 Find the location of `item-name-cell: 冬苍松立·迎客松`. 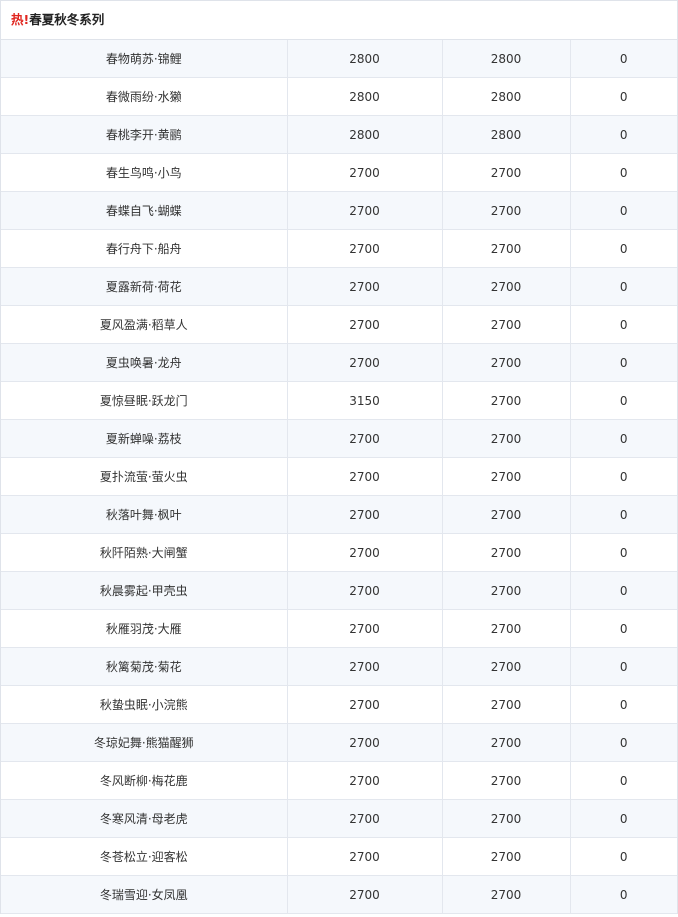

item-name-cell: 冬苍松立·迎客松 is located at coordinates (144, 856).